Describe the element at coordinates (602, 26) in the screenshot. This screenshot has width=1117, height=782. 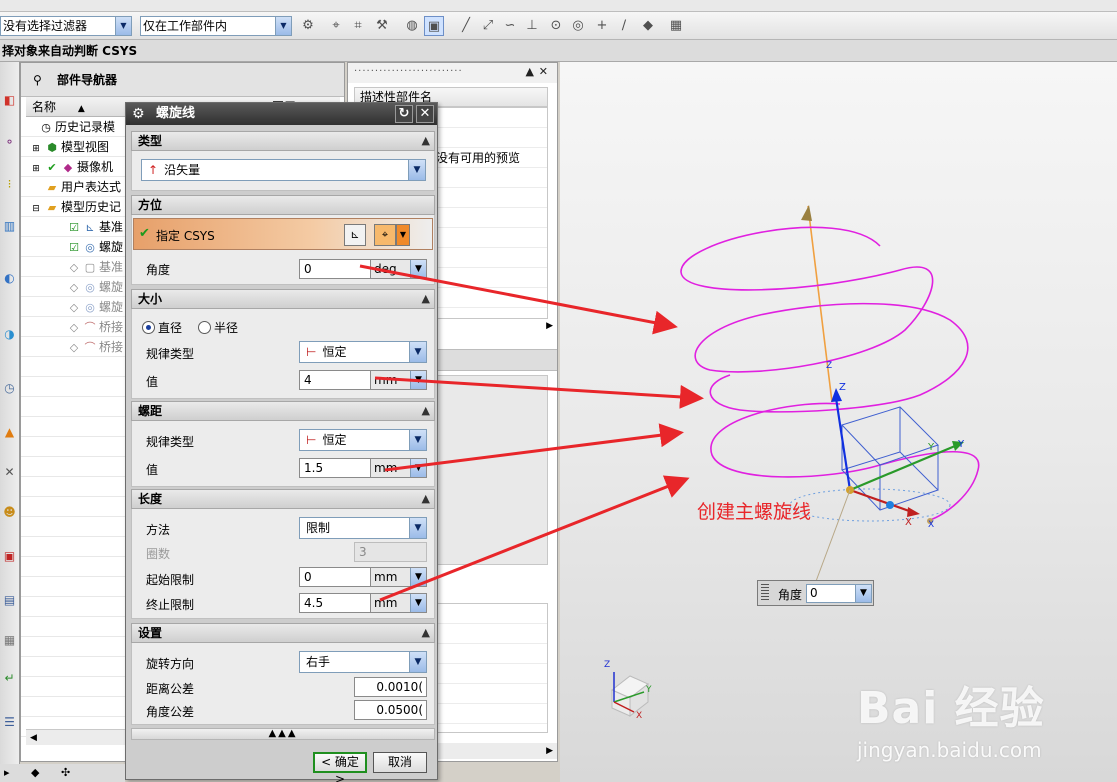
I see `crosshair-icon: +` at that location.